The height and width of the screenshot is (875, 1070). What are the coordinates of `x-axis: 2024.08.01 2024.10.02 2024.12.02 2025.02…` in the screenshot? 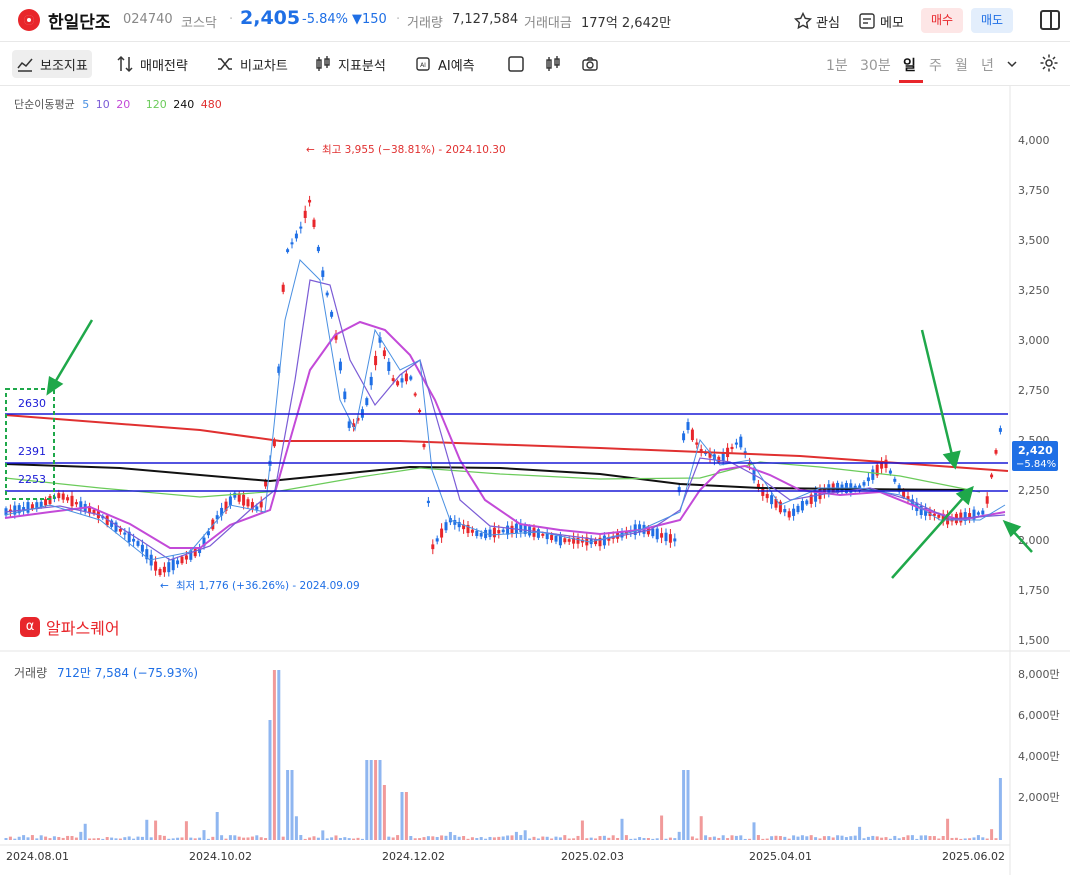 It's located at (505, 856).